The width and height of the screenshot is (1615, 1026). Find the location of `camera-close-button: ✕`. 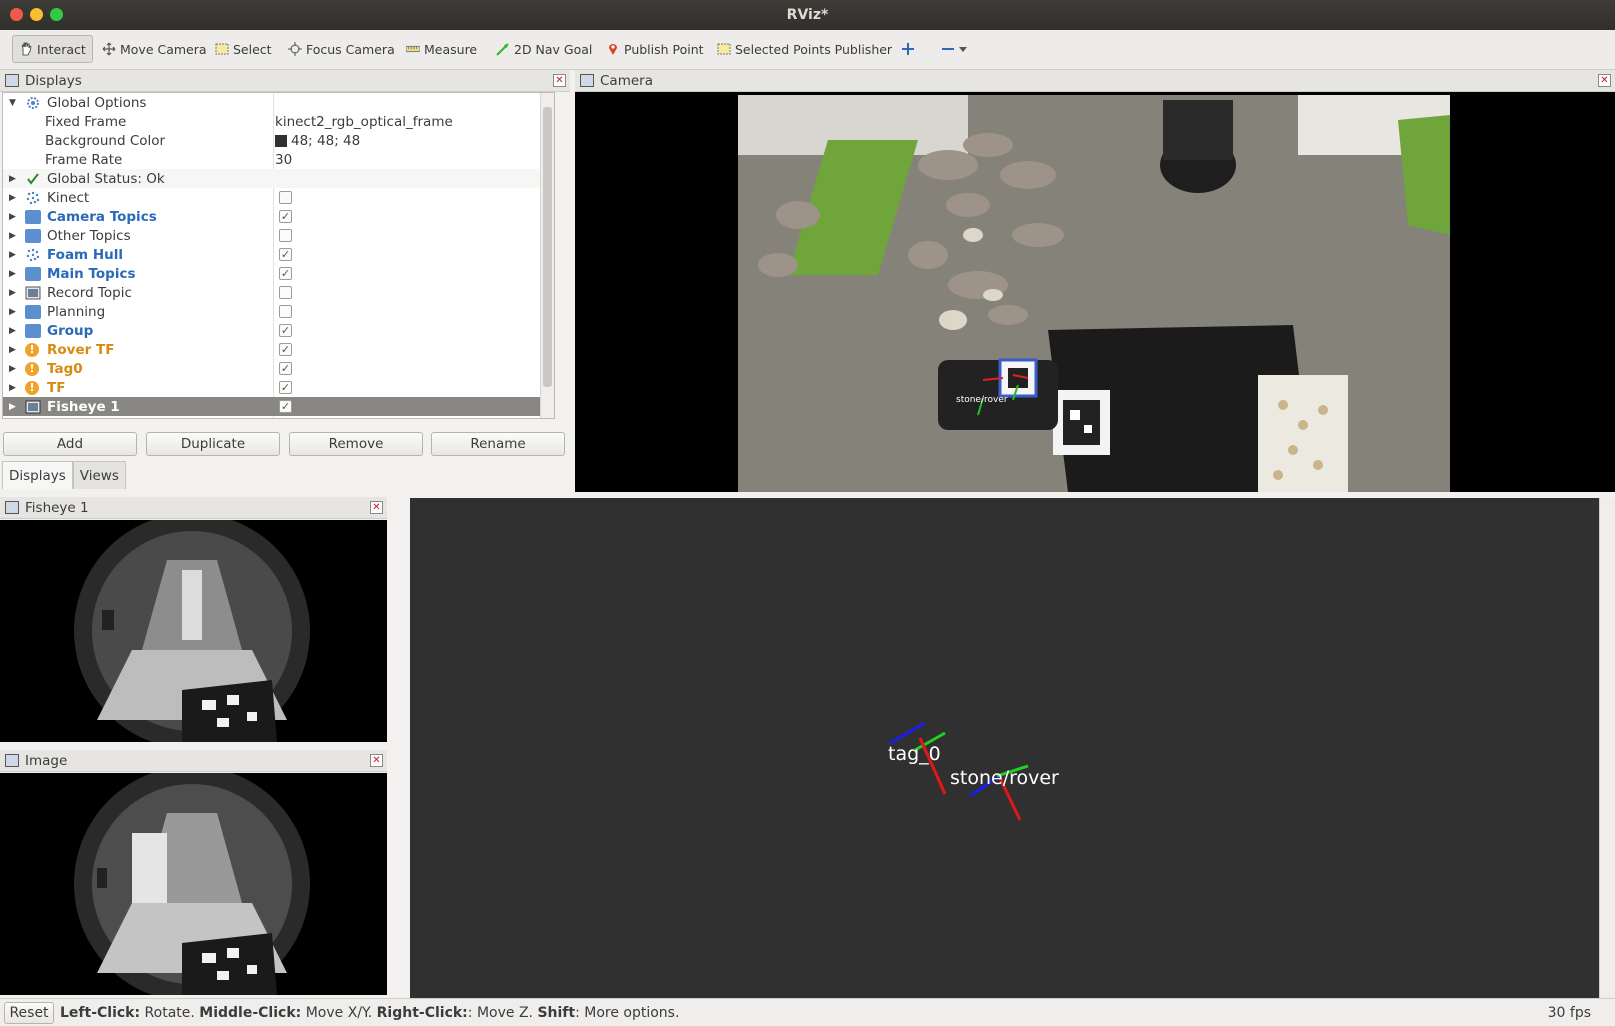

camera-close-button: ✕ is located at coordinates (1604, 80).